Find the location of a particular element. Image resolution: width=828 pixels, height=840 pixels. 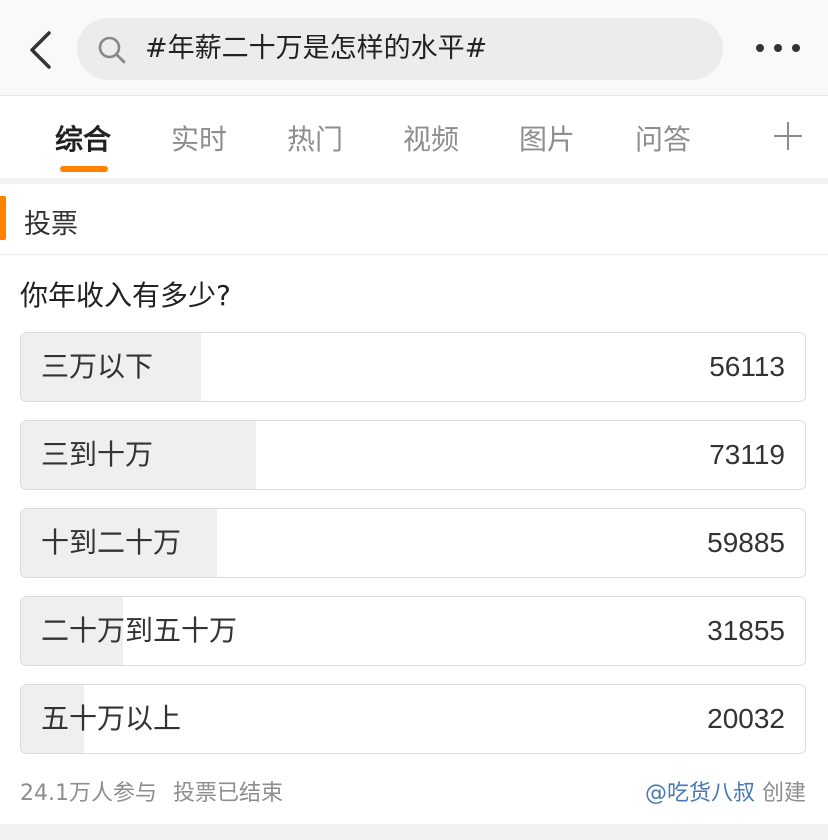

top-bar: #年薪二十万是怎样的水平# is located at coordinates (414, 48).